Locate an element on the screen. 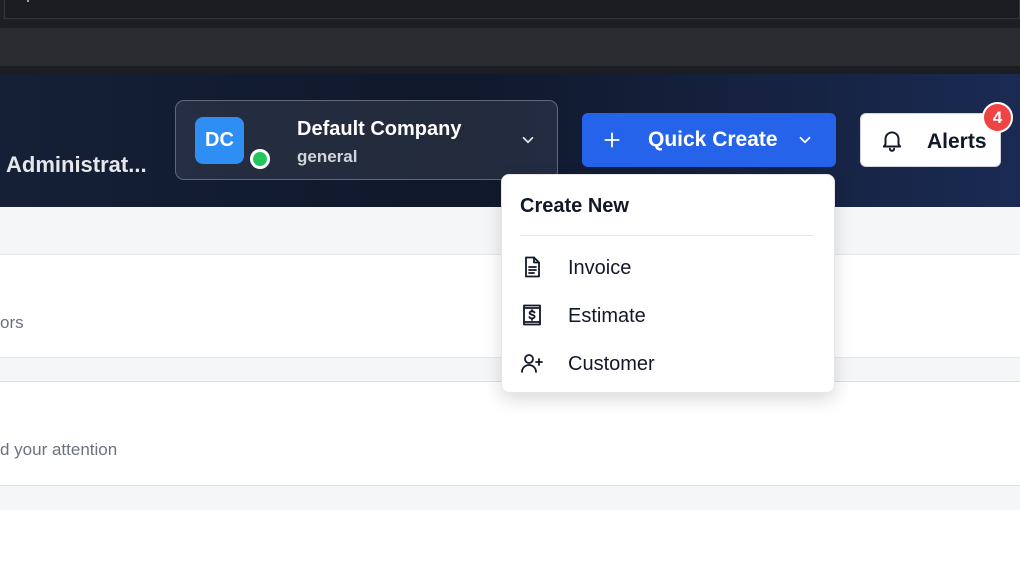 The image size is (1020, 568). bell-icon is located at coordinates (892, 141).